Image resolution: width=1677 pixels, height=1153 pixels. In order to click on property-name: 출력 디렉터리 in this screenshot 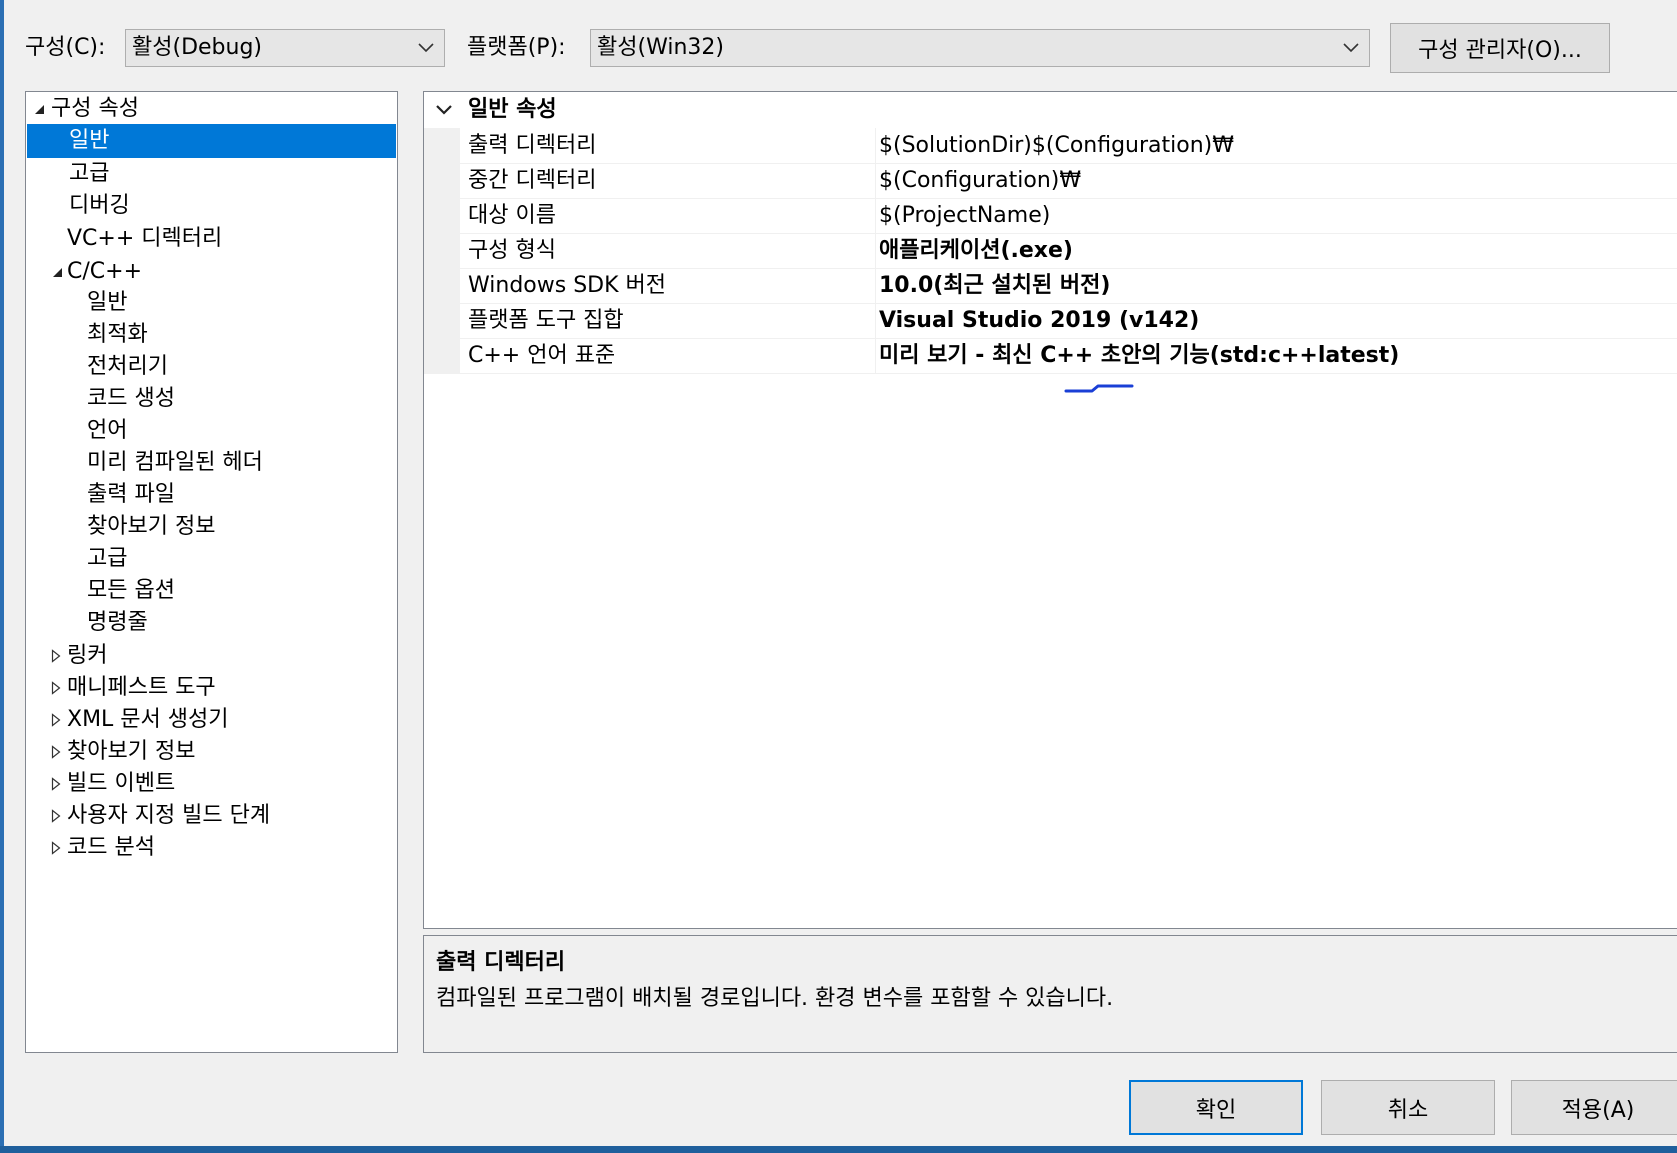, I will do `click(532, 145)`.